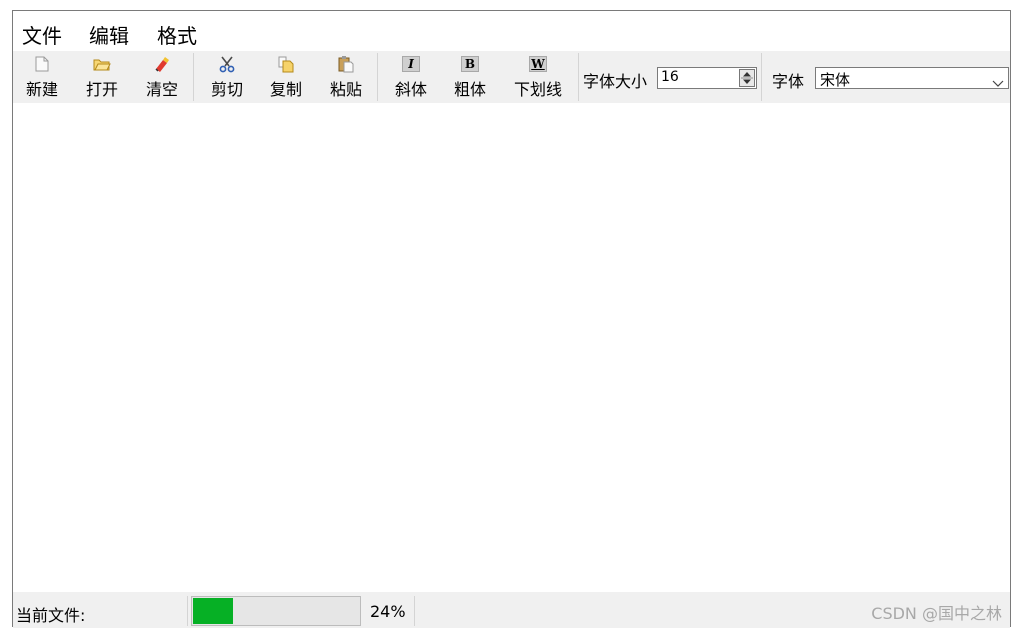 Image resolution: width=1017 pixels, height=628 pixels. I want to click on new-button-label: 新建, so click(41, 89).